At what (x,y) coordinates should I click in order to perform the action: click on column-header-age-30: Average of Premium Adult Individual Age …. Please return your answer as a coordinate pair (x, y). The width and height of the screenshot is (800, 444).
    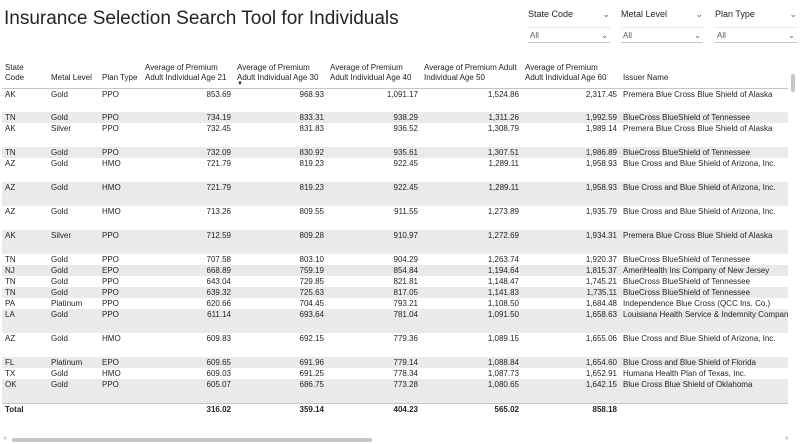
    Looking at the image, I should click on (280, 73).